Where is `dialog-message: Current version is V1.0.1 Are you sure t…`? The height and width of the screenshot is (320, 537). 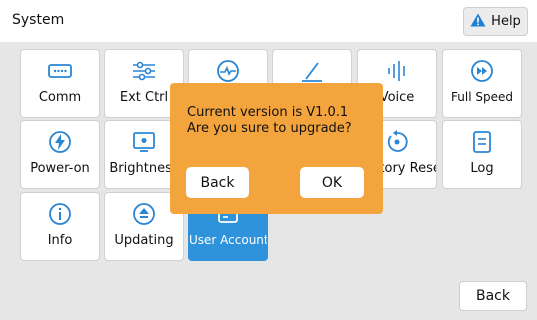 dialog-message: Current version is V1.0.1 Are you sure t… is located at coordinates (269, 121).